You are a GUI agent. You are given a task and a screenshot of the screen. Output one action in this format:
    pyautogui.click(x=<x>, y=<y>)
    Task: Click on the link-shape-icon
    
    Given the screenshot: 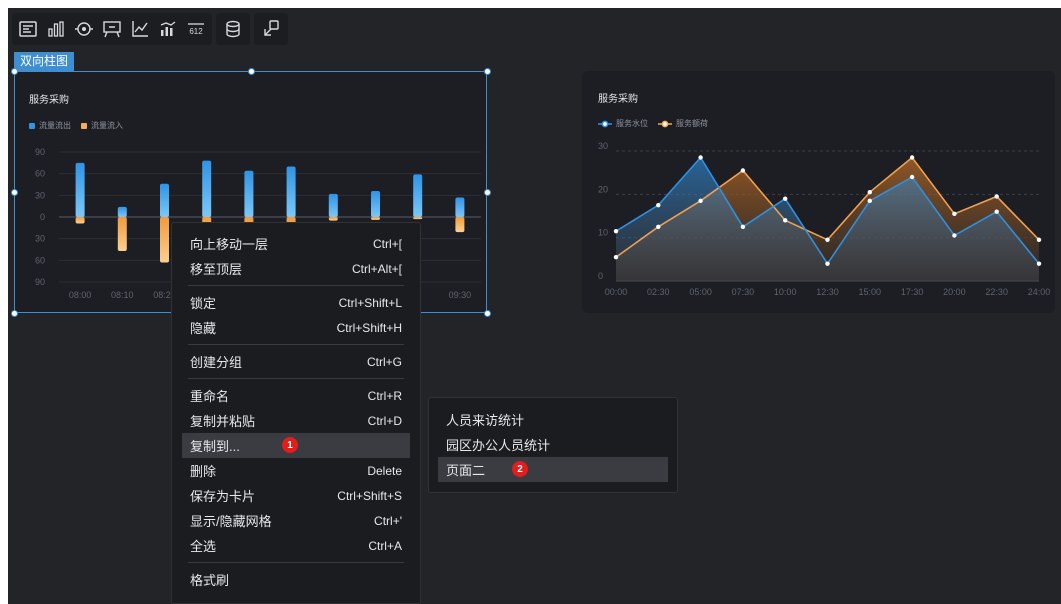 What is the action you would take?
    pyautogui.click(x=271, y=29)
    